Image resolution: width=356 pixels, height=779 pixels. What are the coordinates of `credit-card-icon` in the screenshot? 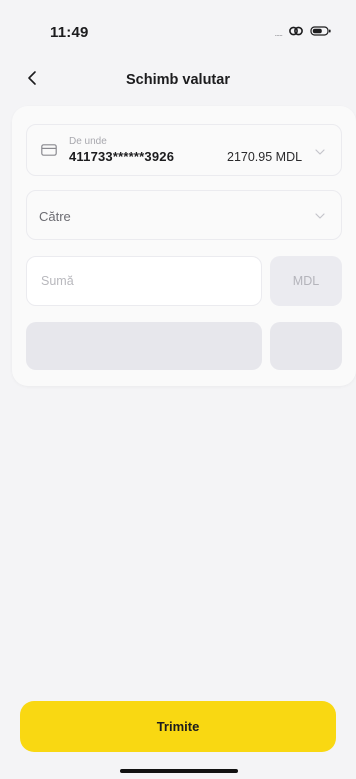 It's located at (49, 150).